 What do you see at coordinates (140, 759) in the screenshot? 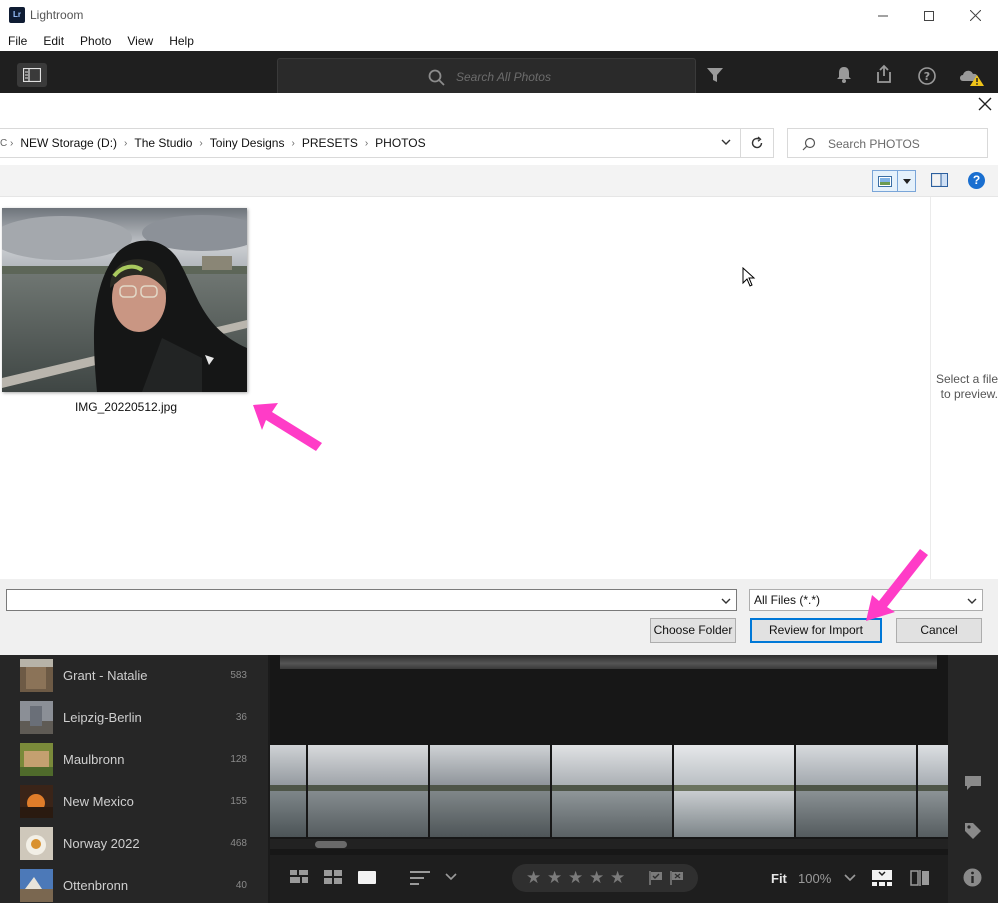
I see `album-item: Maulbronn 128` at bounding box center [140, 759].